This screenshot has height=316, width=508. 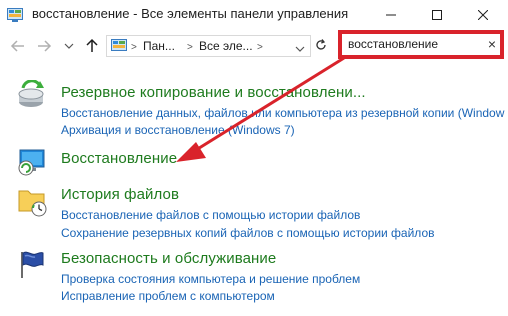 What do you see at coordinates (69, 46) in the screenshot?
I see `recent-locations-dropdown-icon` at bounding box center [69, 46].